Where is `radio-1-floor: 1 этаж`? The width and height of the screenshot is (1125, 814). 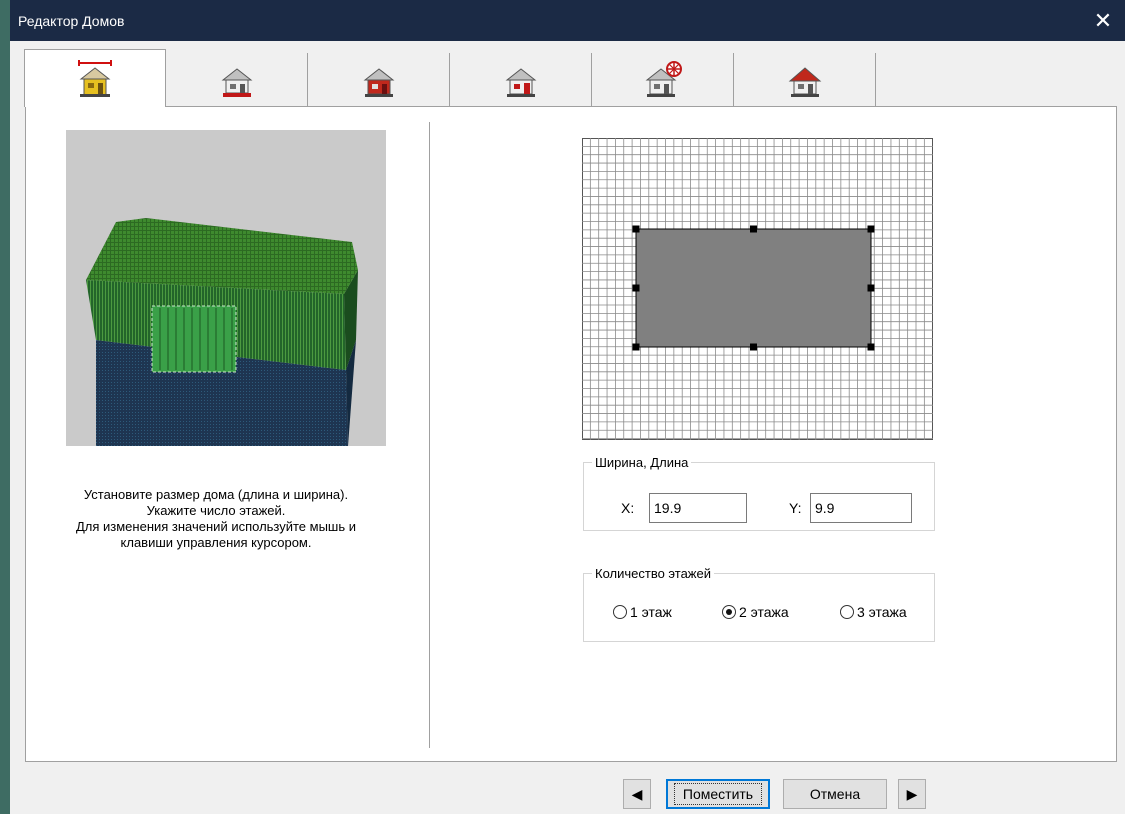 radio-1-floor: 1 этаж is located at coordinates (642, 612).